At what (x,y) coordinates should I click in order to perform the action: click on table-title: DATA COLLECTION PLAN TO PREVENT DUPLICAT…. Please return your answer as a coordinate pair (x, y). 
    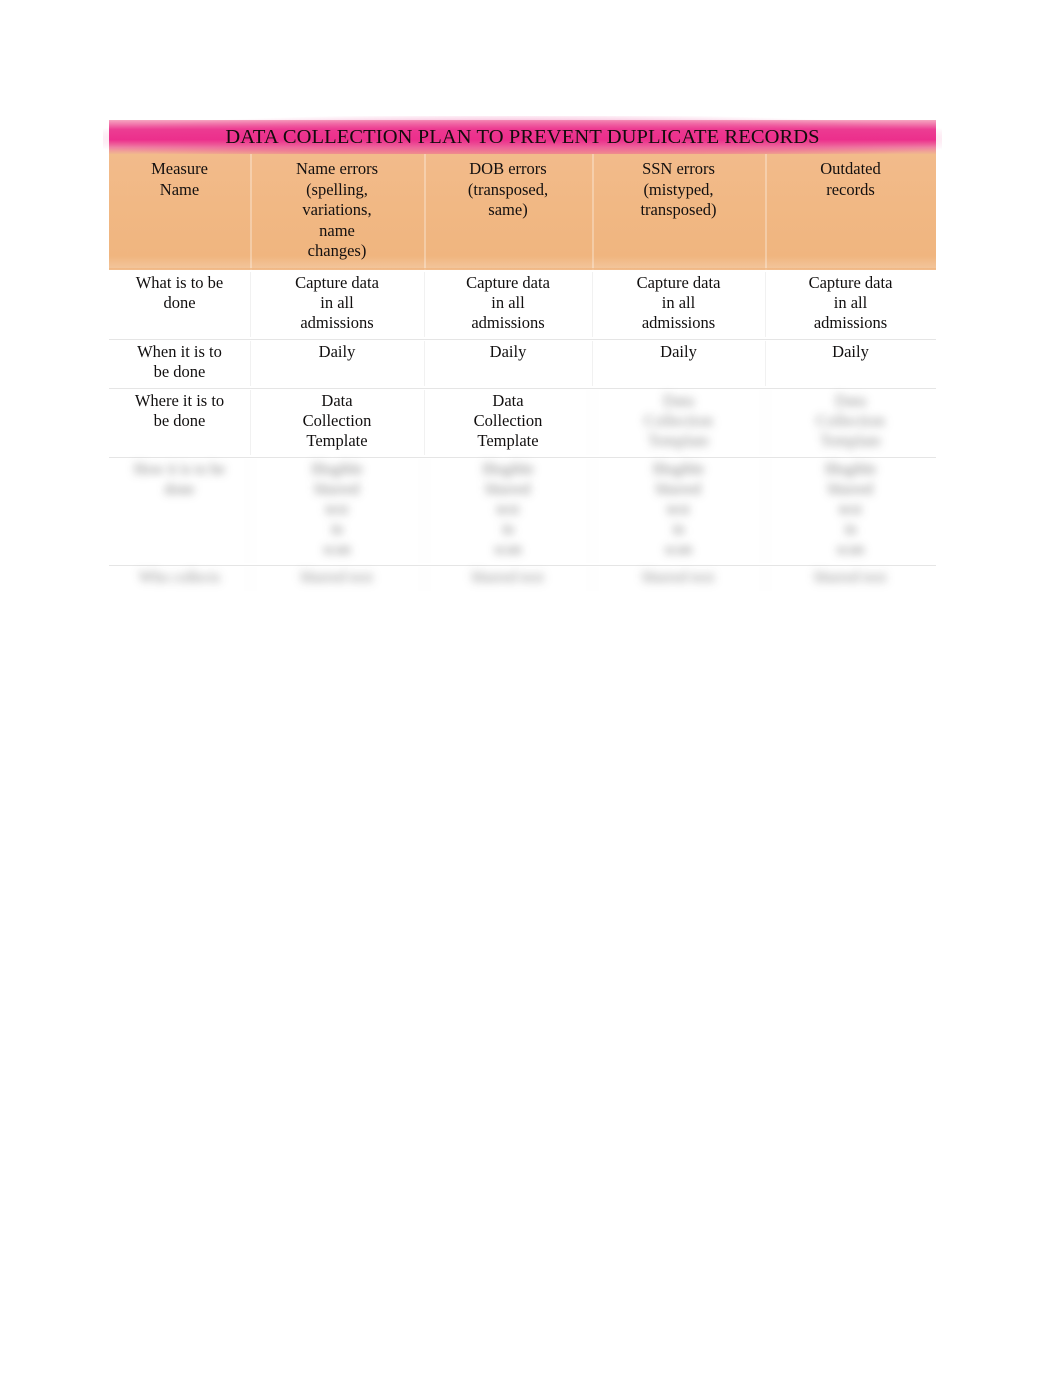
    Looking at the image, I should click on (522, 137).